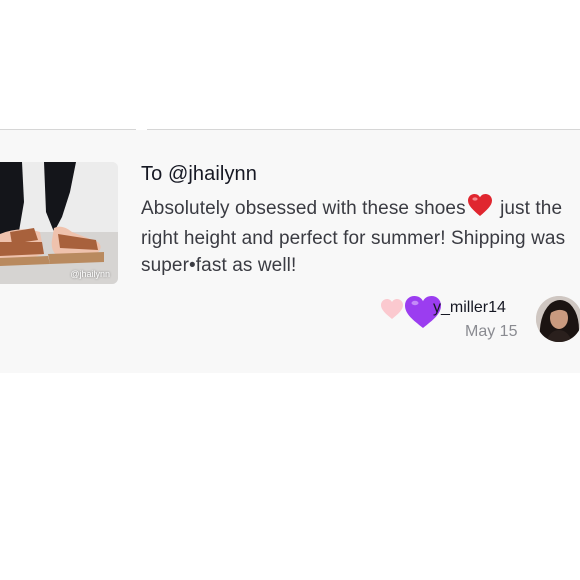 Image resolution: width=580 pixels, height=580 pixels. I want to click on thumbnail-watermark: @jhailynn, so click(90, 274).